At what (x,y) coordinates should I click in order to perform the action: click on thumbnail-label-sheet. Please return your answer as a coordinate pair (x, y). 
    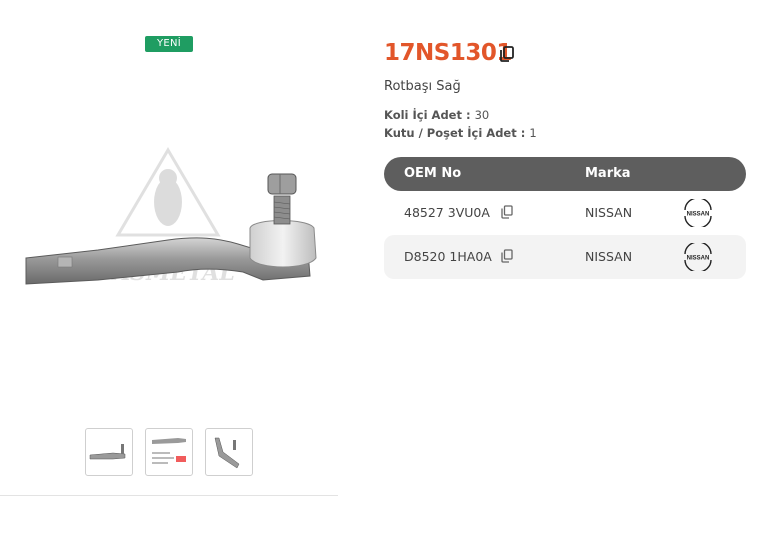
    Looking at the image, I should click on (169, 452).